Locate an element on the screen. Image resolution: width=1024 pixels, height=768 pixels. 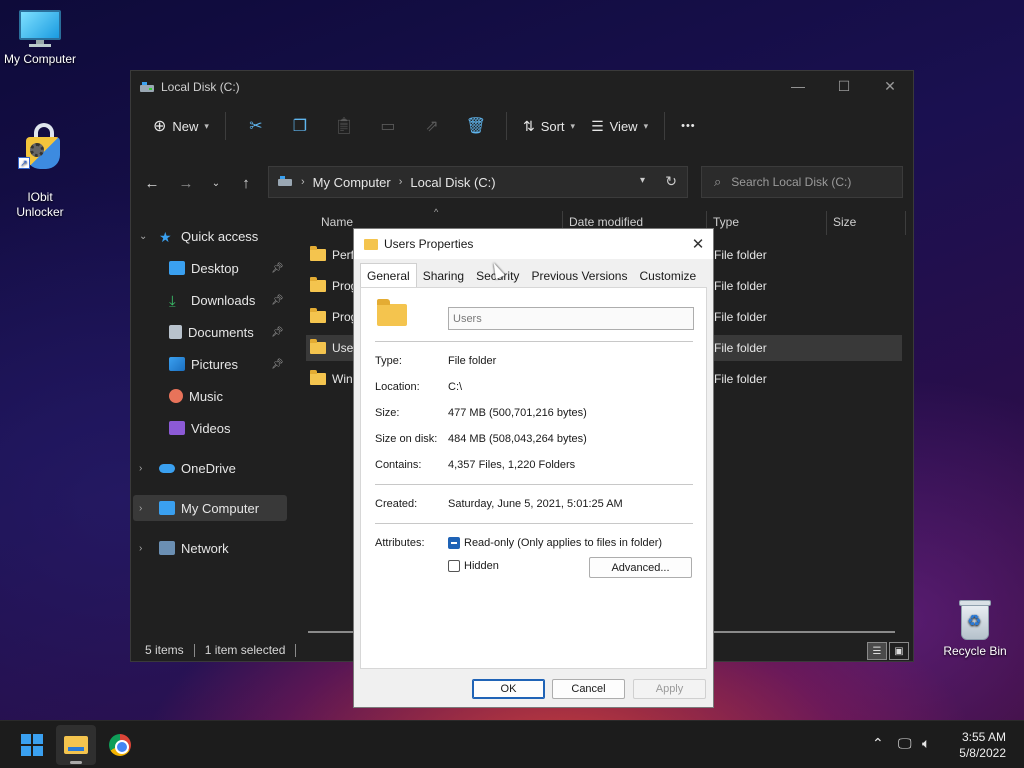
system-clock: 3:55 AM 5/8/2022 is located at coordinates (982, 745).